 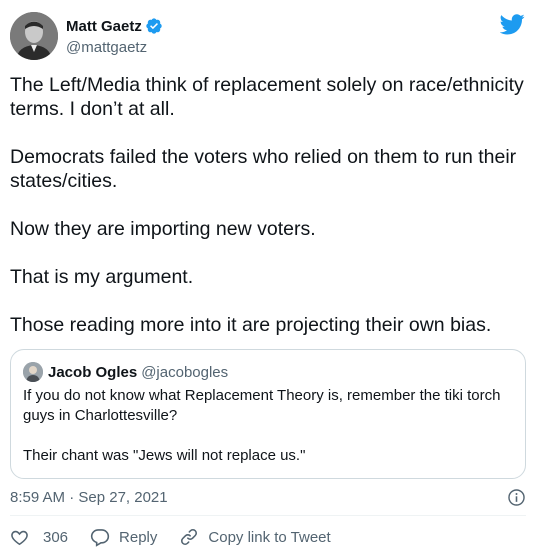 What do you see at coordinates (516, 497) in the screenshot?
I see `info-icon` at bounding box center [516, 497].